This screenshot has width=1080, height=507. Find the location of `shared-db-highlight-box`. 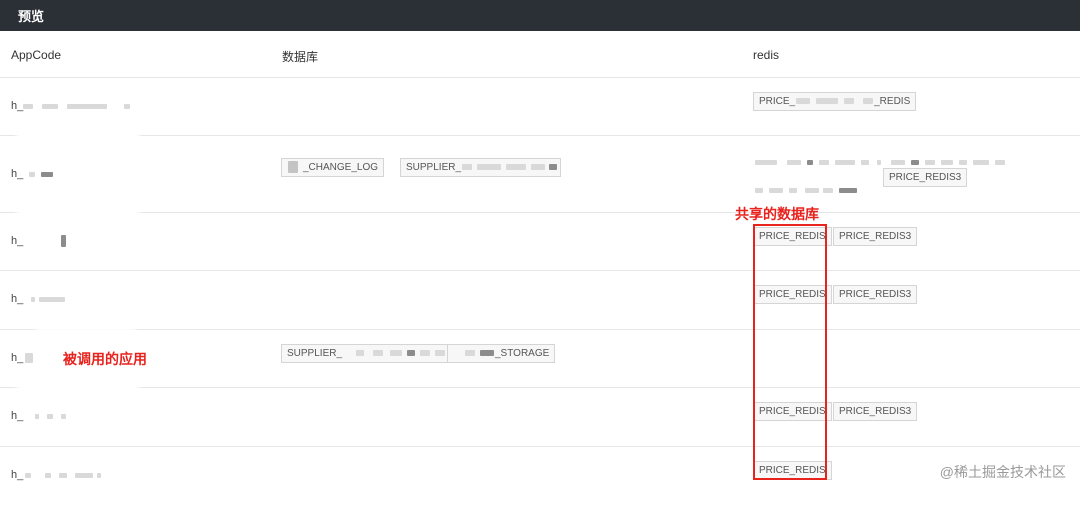

shared-db-highlight-box is located at coordinates (790, 352).